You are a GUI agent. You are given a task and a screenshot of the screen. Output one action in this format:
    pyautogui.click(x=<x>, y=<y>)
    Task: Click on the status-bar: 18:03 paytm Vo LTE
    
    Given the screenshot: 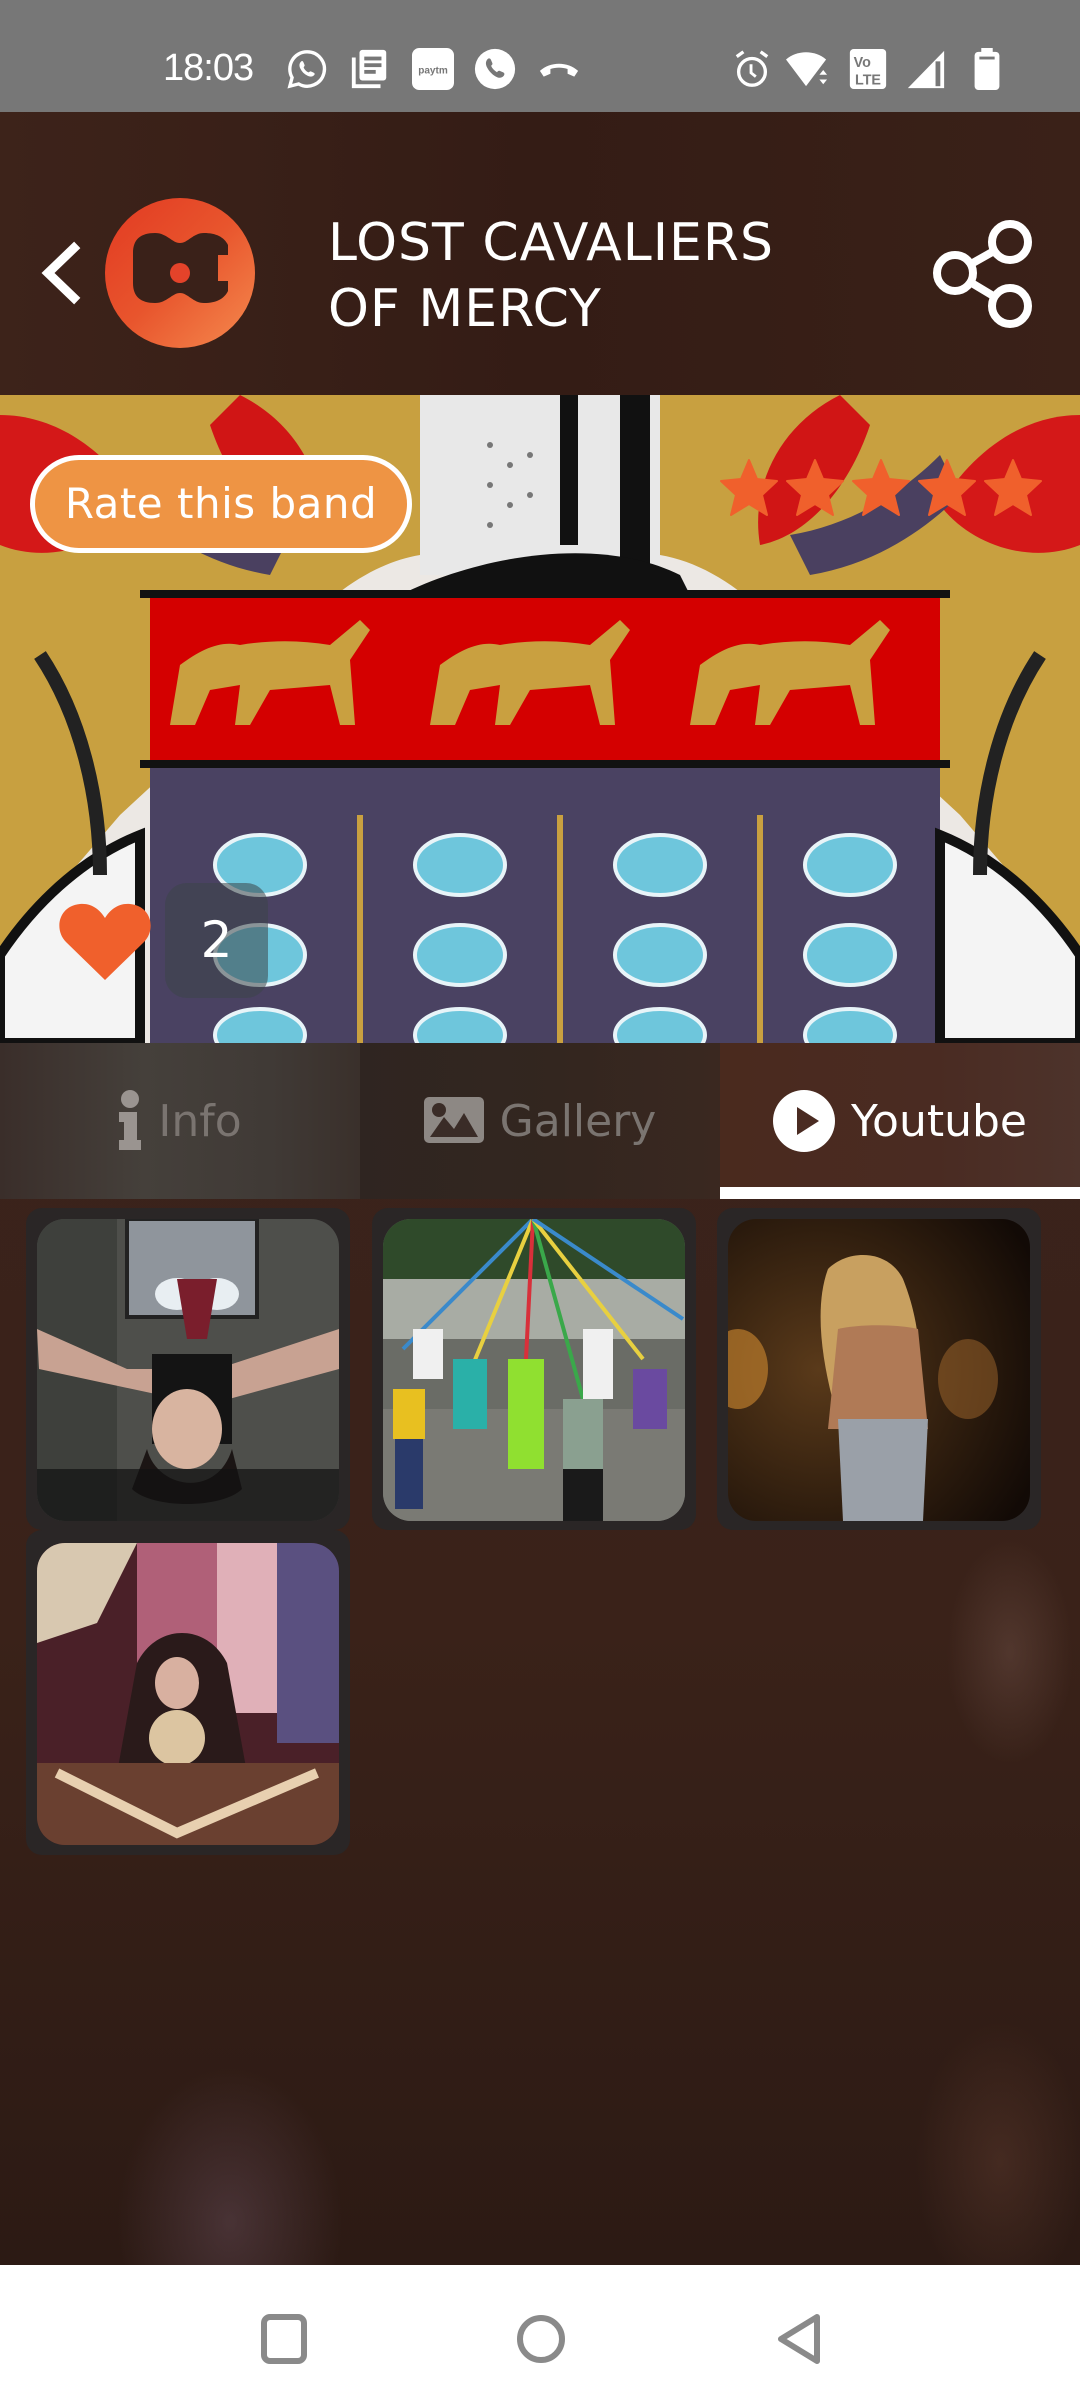 What is the action you would take?
    pyautogui.click(x=540, y=56)
    